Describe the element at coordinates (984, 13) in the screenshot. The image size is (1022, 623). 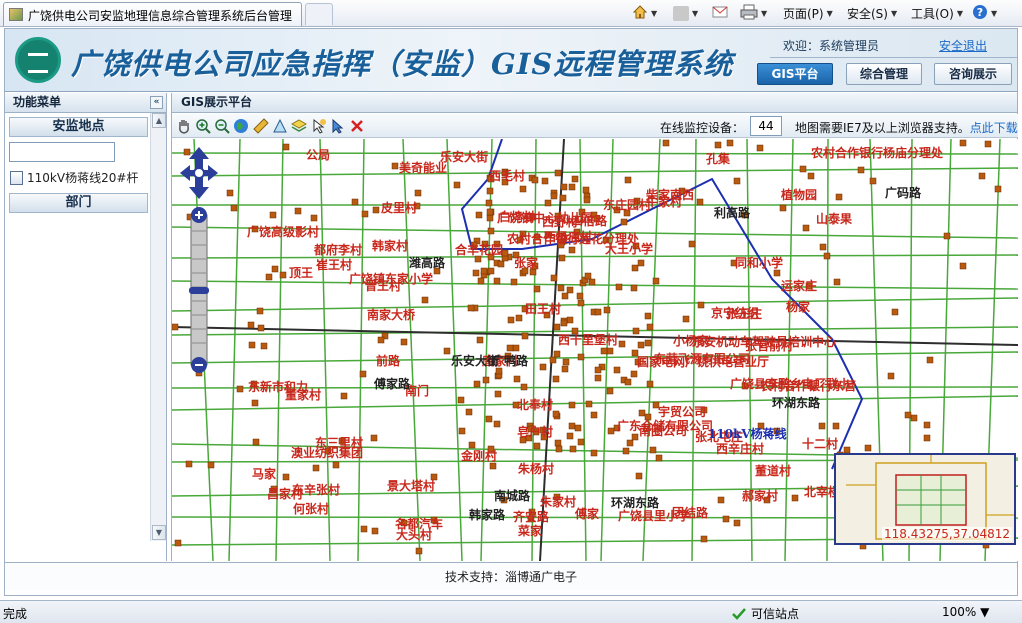
I see `help-button: ? ▼` at that location.